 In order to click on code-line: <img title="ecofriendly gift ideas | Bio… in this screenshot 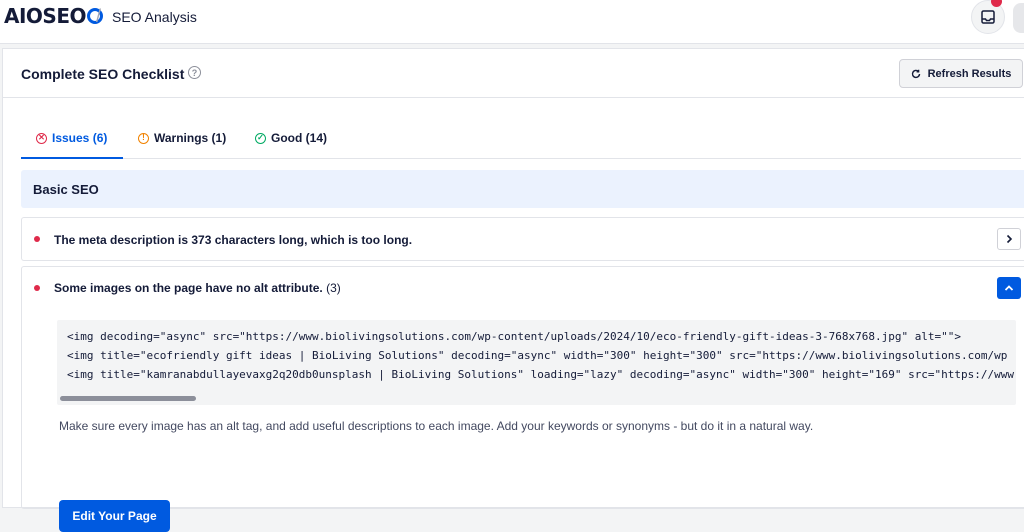, I will do `click(537, 355)`.